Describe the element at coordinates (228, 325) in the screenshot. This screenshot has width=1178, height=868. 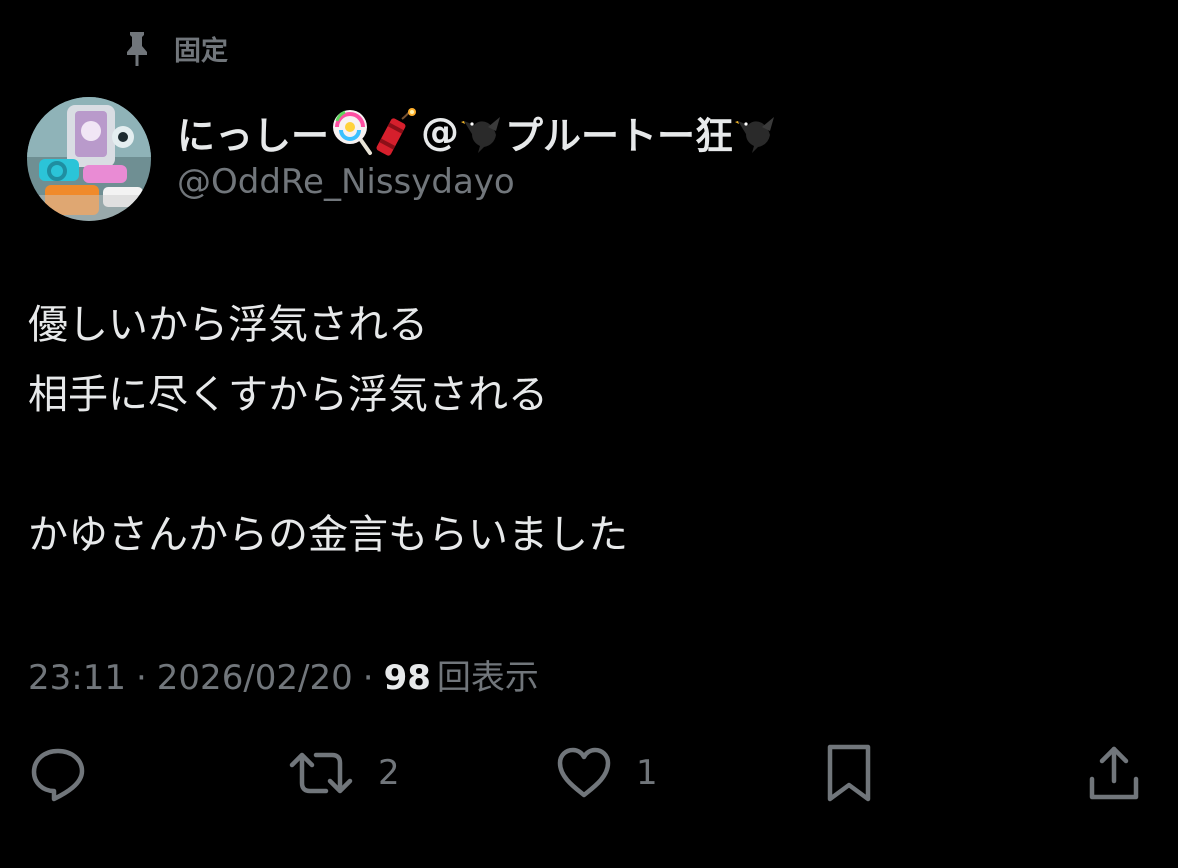
I see `tweet-line: 優しいから浮気される` at that location.